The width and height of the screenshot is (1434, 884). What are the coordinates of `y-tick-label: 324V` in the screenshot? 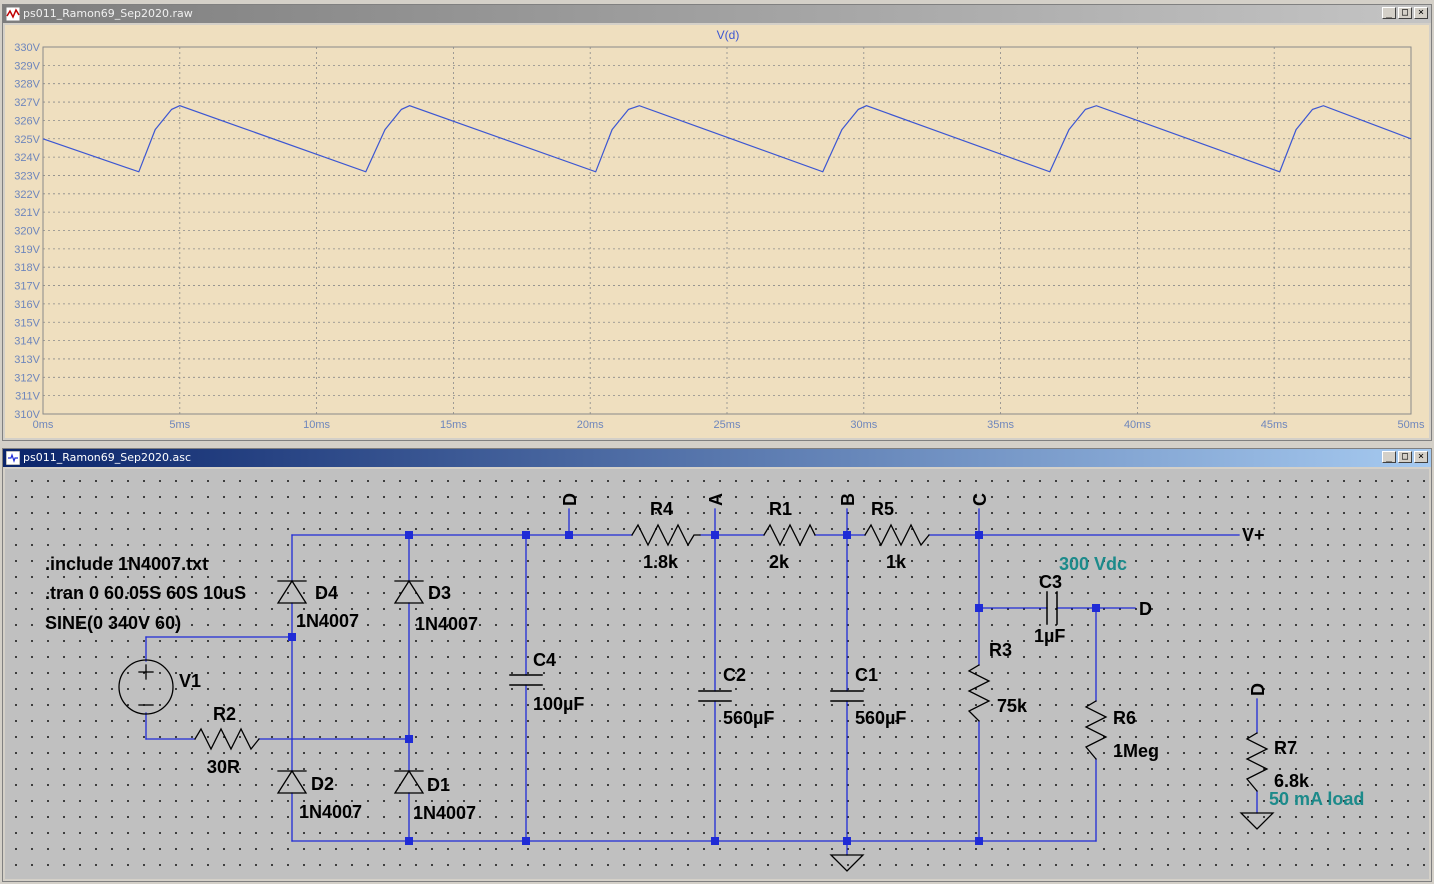 It's located at (27, 158).